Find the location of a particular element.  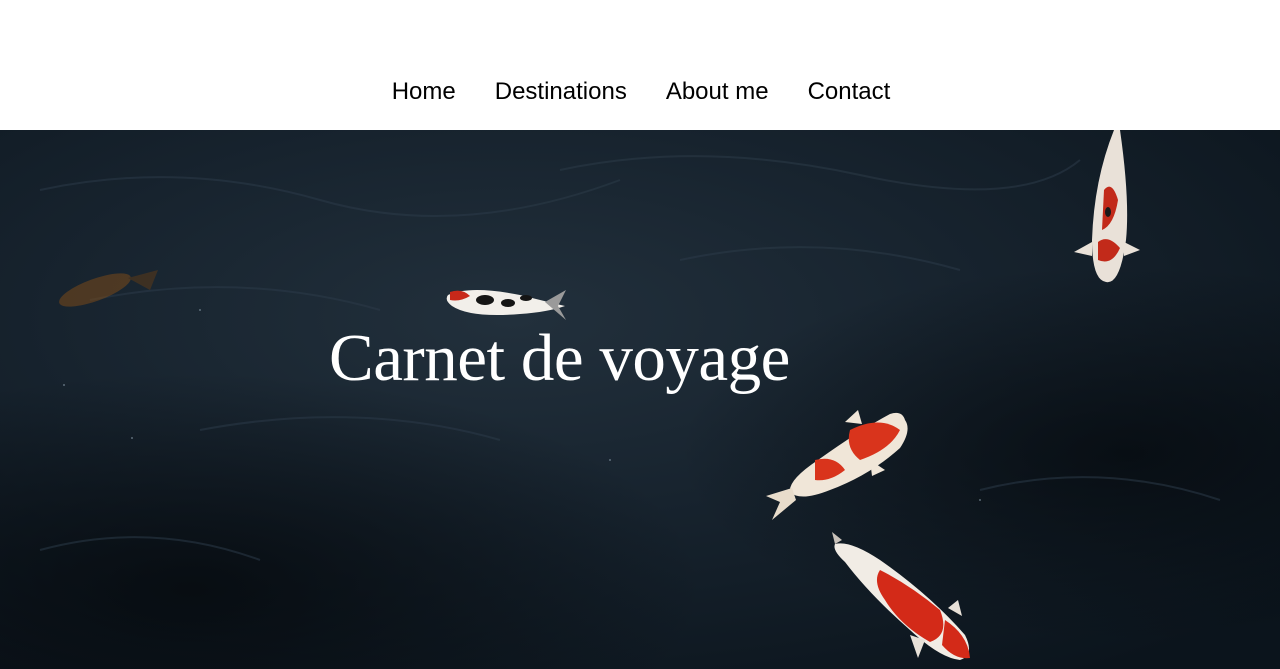

hero-title: Carnet de voyage is located at coordinates (559, 358).